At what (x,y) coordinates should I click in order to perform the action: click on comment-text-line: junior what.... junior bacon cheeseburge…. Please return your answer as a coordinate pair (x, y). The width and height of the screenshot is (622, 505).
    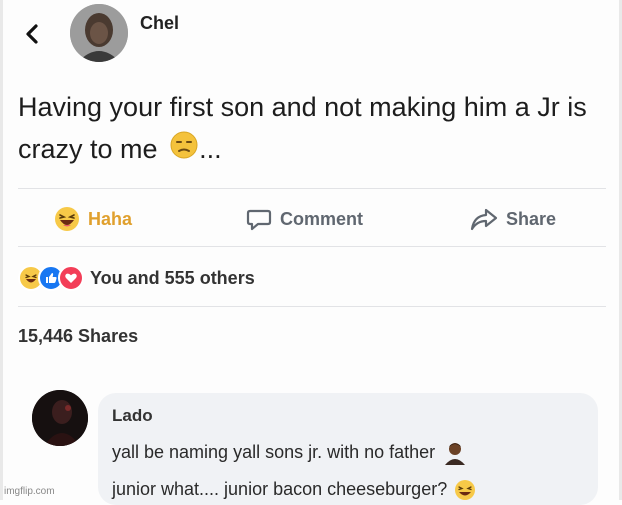
    Looking at the image, I should click on (294, 490).